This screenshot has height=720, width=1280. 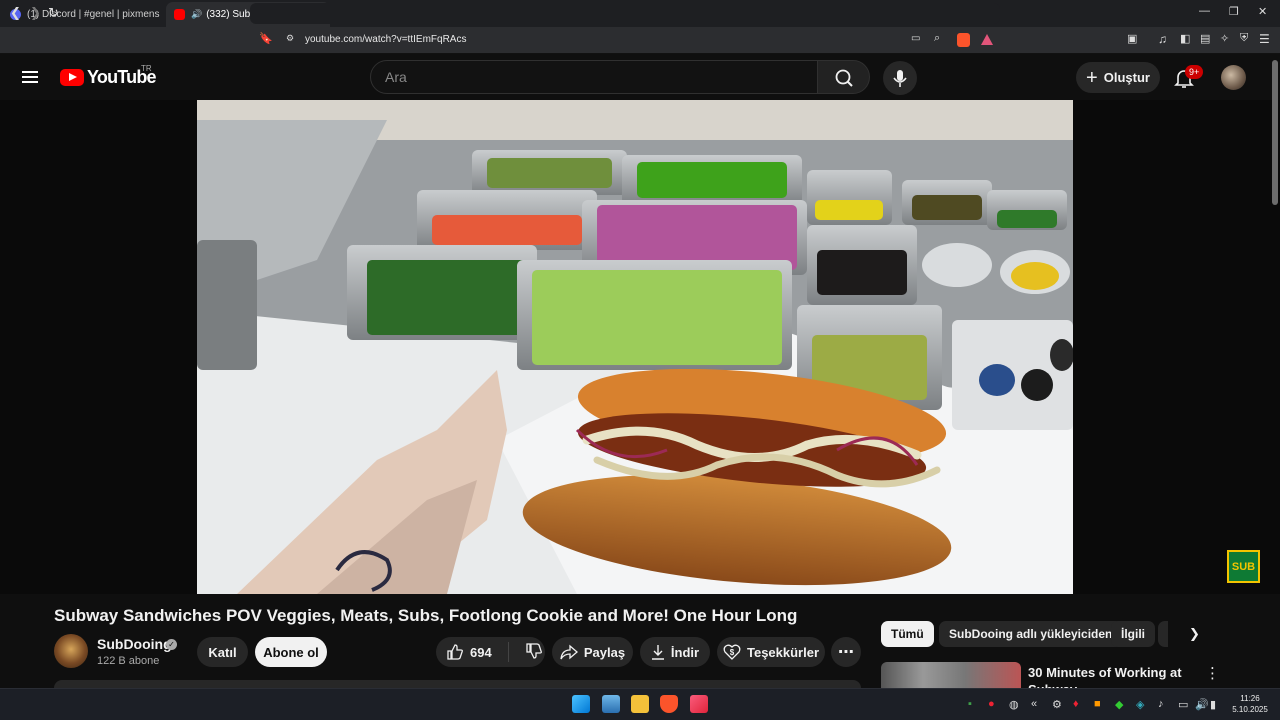 I want to click on brave-browser-icon, so click(x=669, y=704).